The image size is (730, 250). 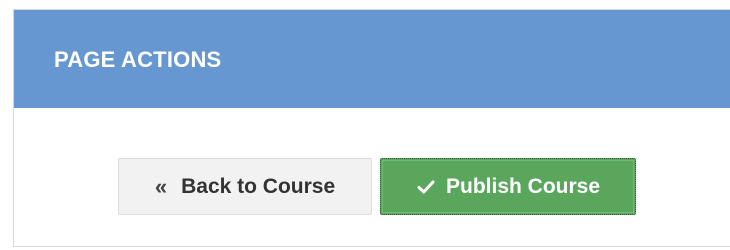 I want to click on panel-title: PAGE ACTIONS, so click(x=138, y=59).